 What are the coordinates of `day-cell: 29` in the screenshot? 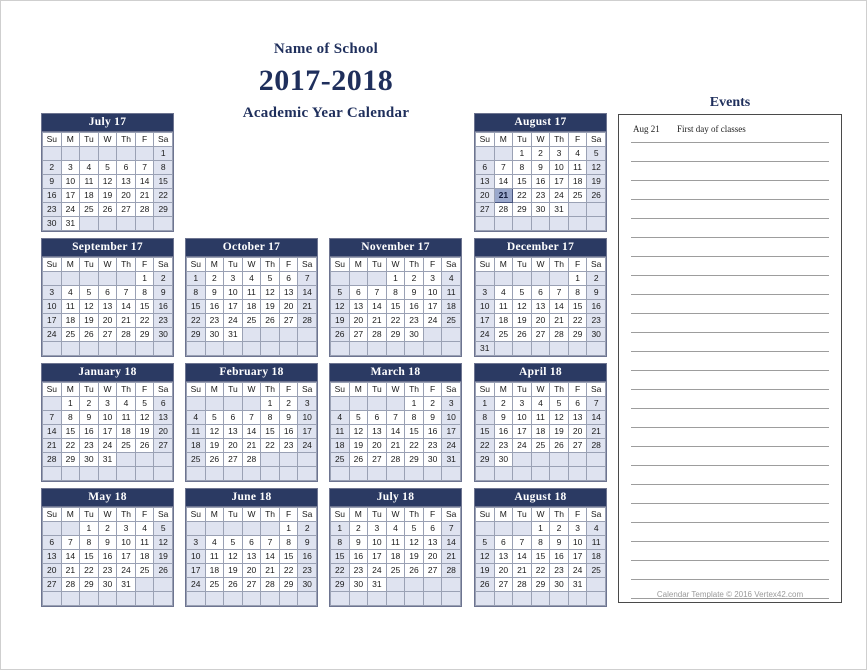 It's located at (144, 334).